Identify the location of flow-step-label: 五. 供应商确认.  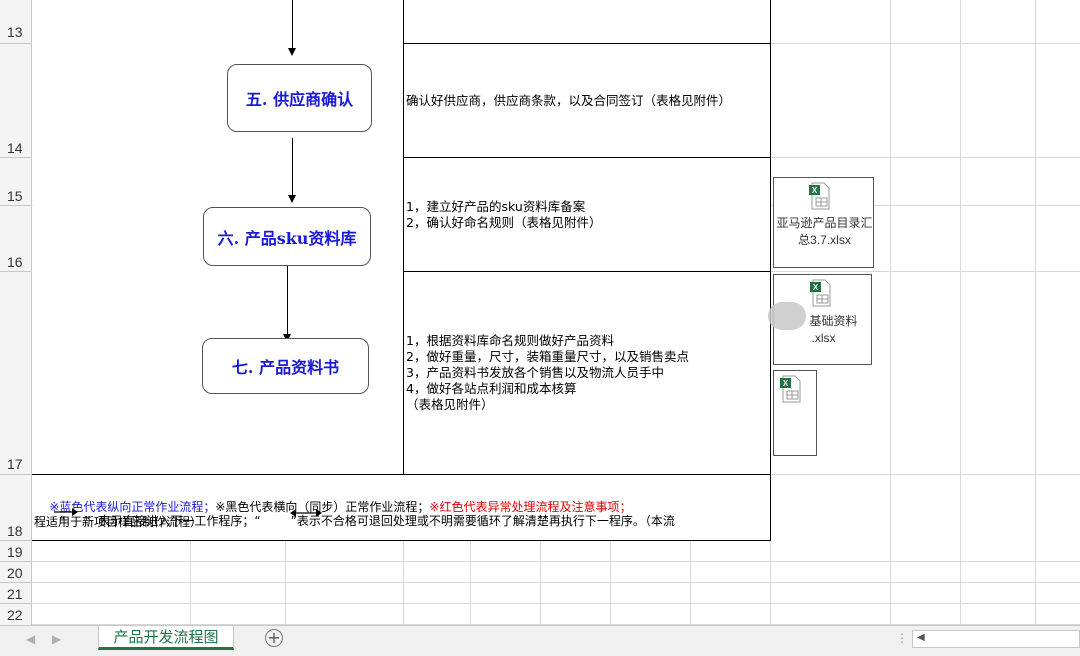
(299, 99).